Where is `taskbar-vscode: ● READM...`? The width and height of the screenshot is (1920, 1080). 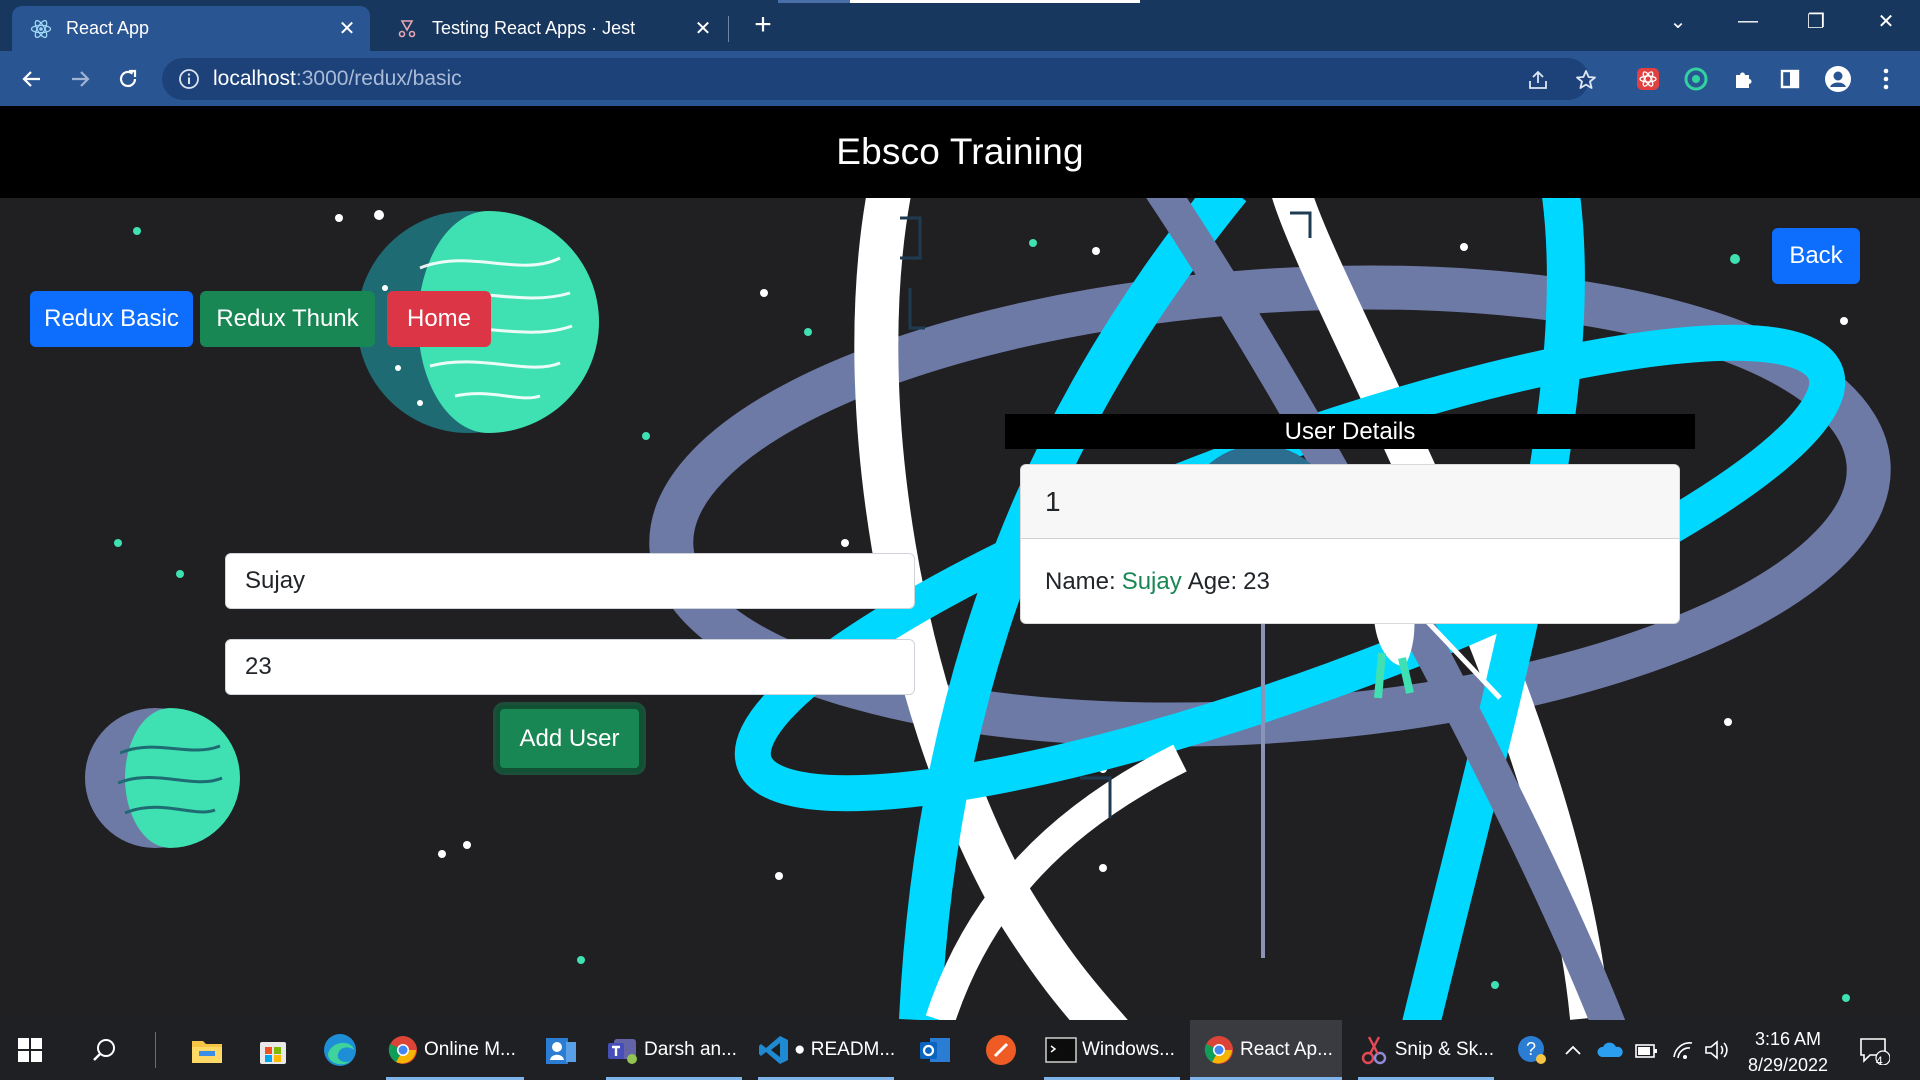 taskbar-vscode: ● READM... is located at coordinates (827, 1050).